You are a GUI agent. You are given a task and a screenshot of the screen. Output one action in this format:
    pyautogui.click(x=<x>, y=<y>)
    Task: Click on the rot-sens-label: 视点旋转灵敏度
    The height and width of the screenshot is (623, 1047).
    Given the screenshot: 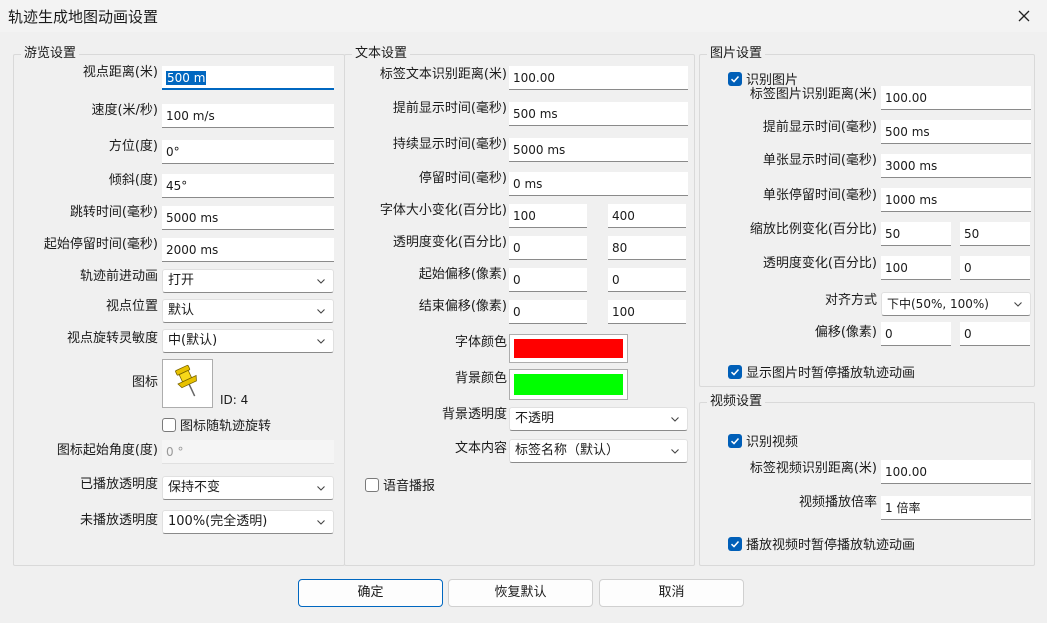 What is the action you would take?
    pyautogui.click(x=112, y=338)
    